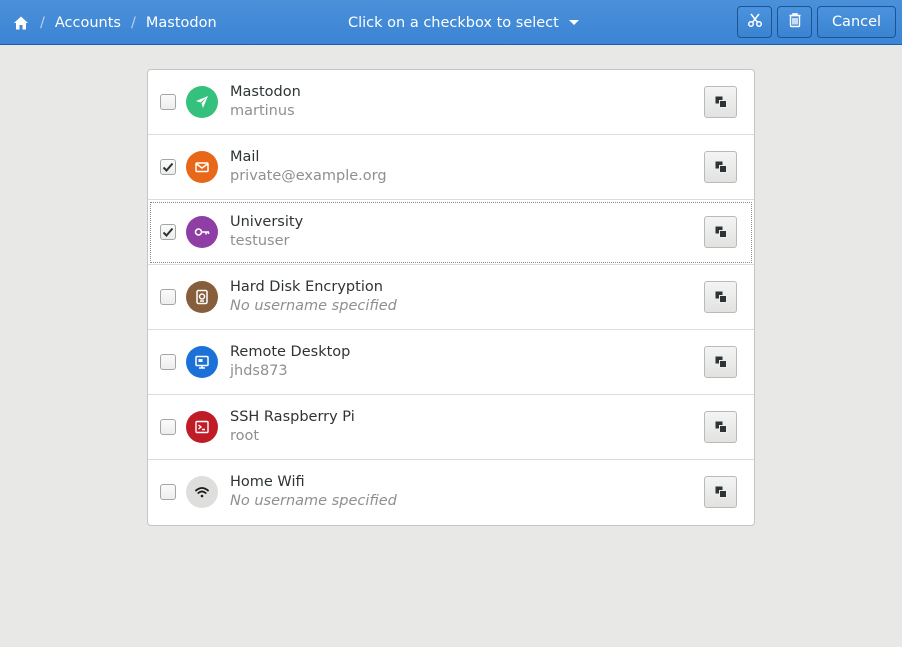  I want to click on cut-button, so click(754, 22).